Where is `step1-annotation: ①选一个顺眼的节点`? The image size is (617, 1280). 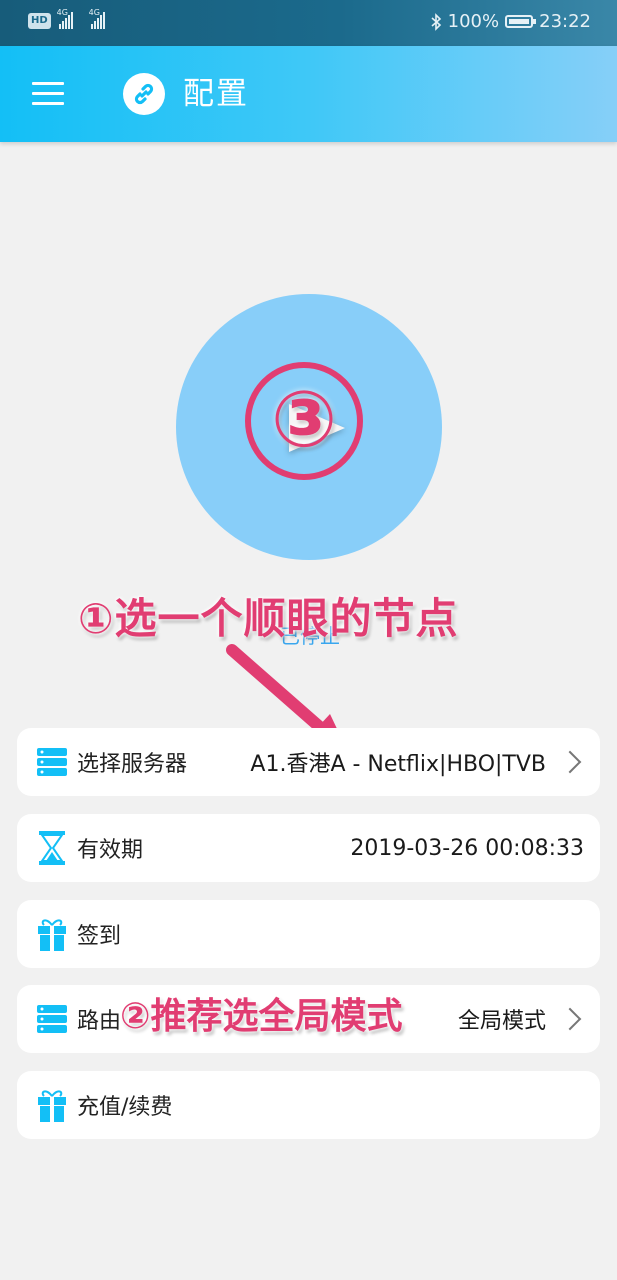
step1-annotation: ①选一个顺眼的节点 is located at coordinates (268, 618).